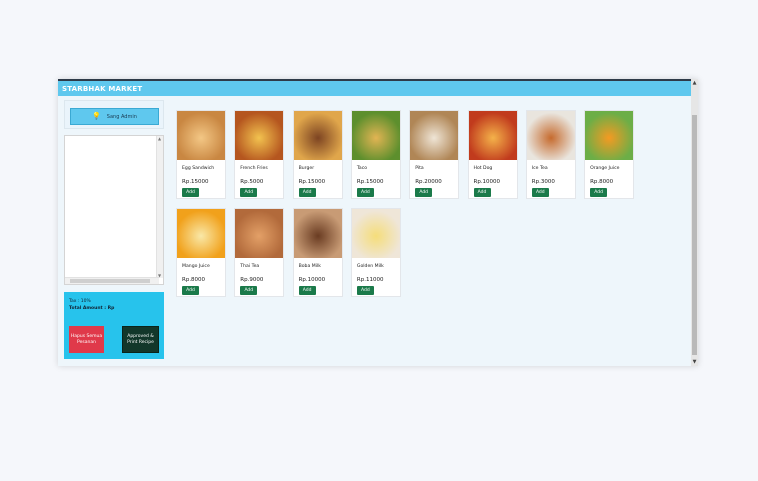  What do you see at coordinates (196, 266) in the screenshot?
I see `item-name: Mango Juice` at bounding box center [196, 266].